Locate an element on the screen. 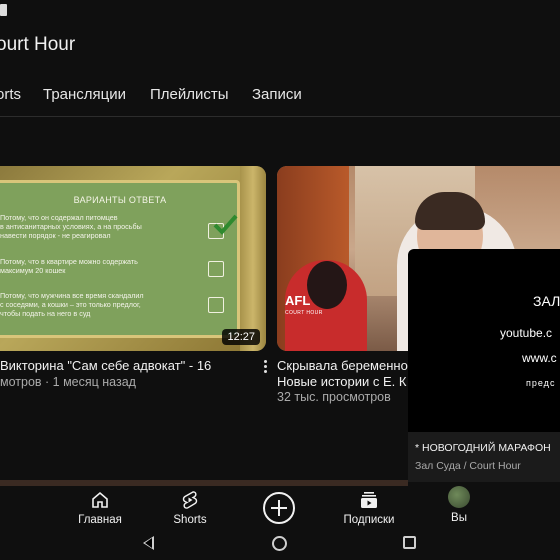 The width and height of the screenshot is (560, 560). video-title-2: Скрывала беременно is located at coordinates (342, 365).